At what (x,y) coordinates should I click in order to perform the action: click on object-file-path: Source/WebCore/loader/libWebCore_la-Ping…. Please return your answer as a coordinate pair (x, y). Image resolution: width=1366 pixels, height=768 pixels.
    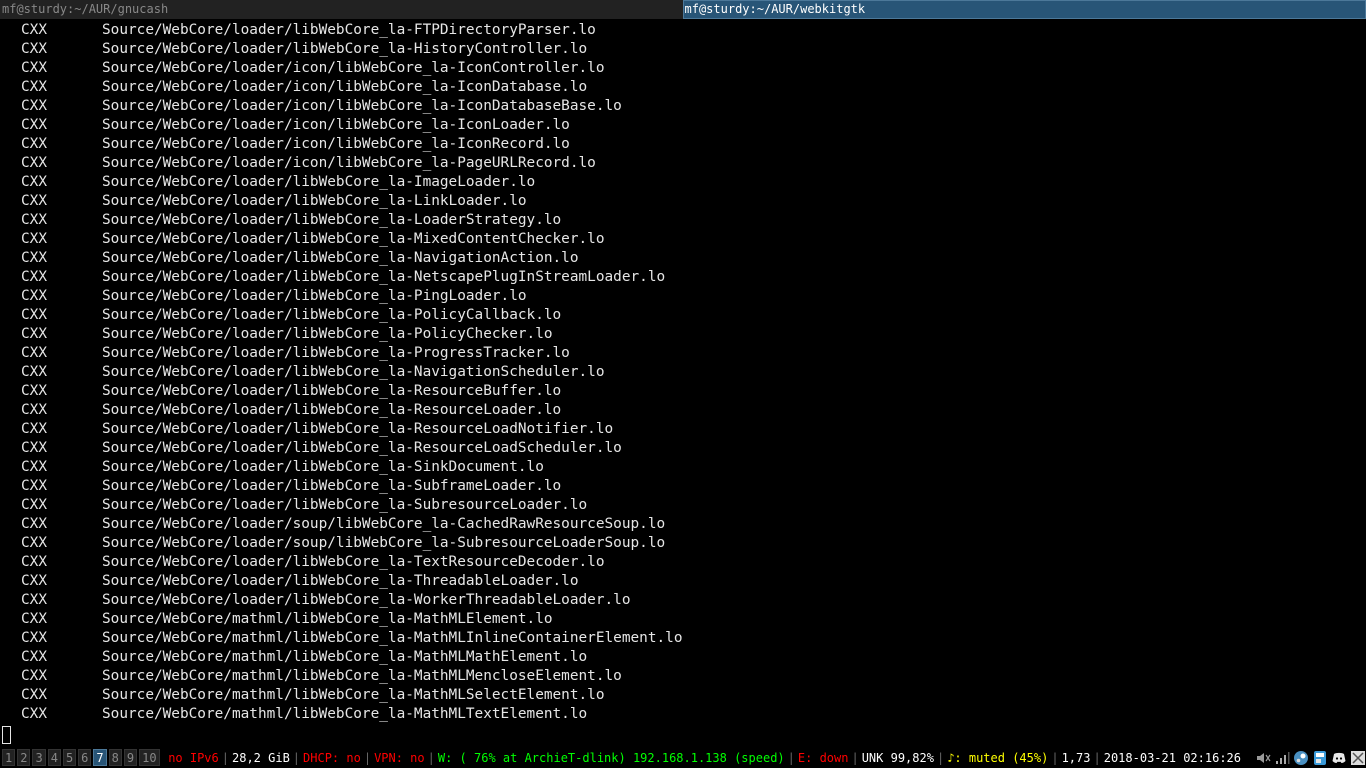
    Looking at the image, I should click on (314, 296).